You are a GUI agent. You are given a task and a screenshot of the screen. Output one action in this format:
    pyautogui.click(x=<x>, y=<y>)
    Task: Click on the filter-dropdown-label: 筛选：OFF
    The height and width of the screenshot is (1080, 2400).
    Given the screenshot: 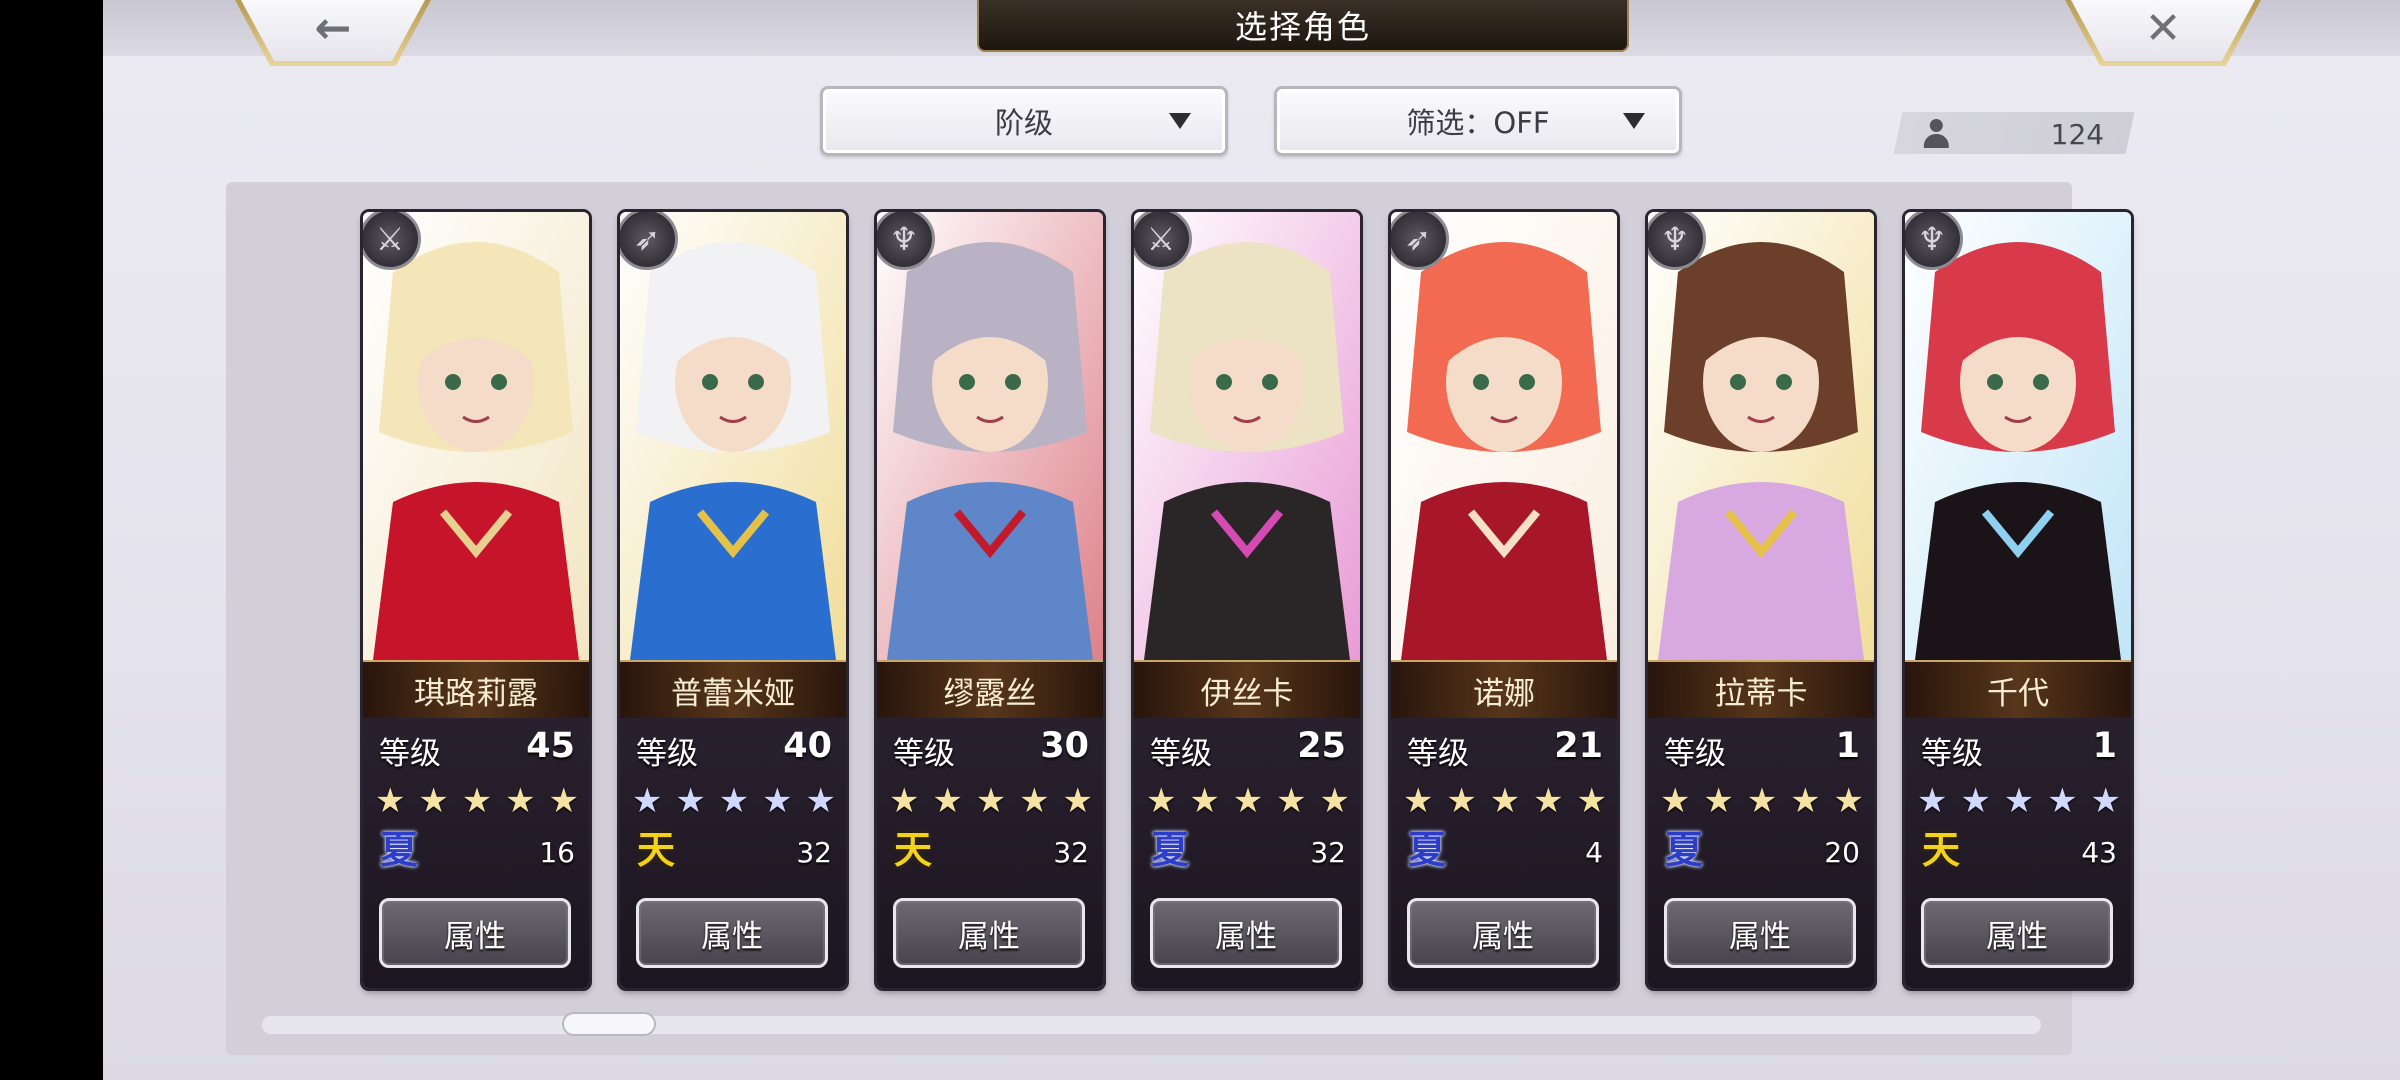 What is the action you would take?
    pyautogui.click(x=1478, y=123)
    